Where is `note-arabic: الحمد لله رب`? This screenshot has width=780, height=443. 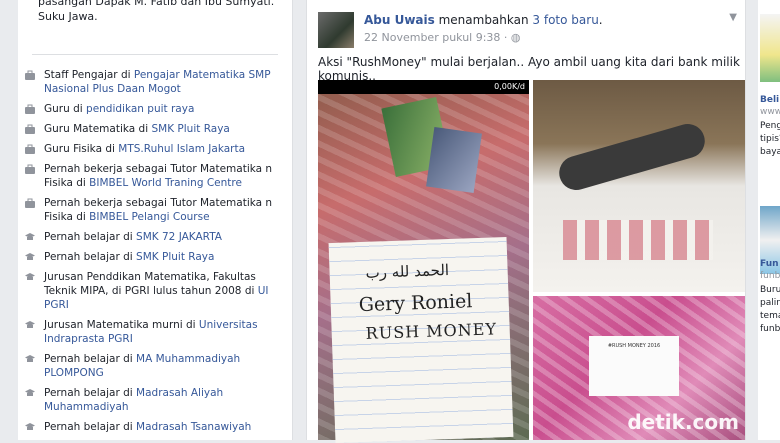 note-arabic: الحمد لله رب is located at coordinates (407, 271).